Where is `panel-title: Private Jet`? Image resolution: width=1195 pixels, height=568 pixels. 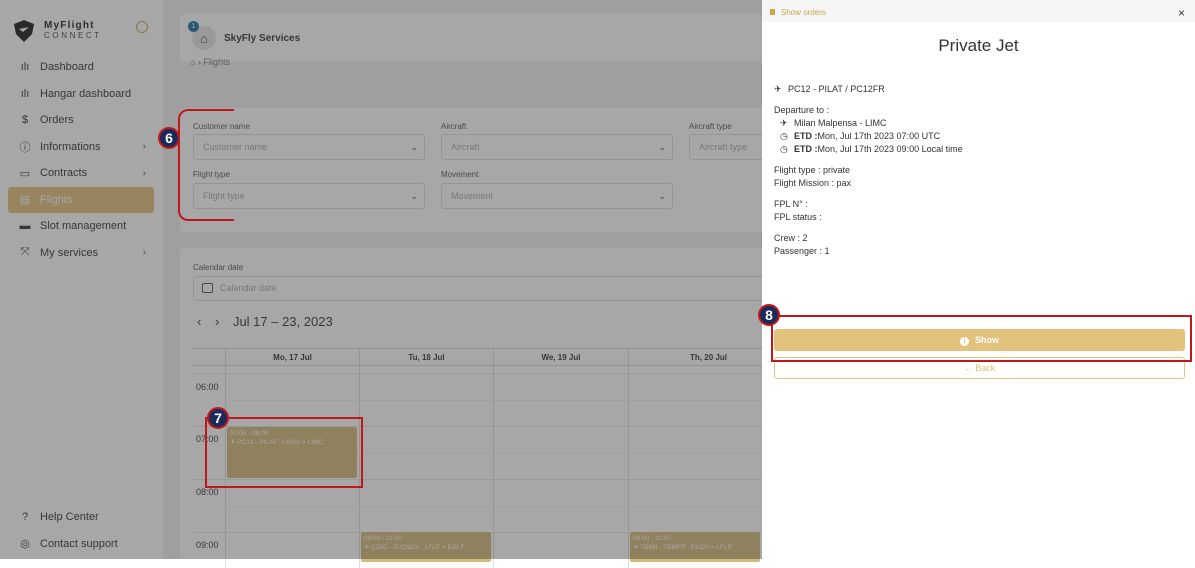 panel-title: Private Jet is located at coordinates (978, 45).